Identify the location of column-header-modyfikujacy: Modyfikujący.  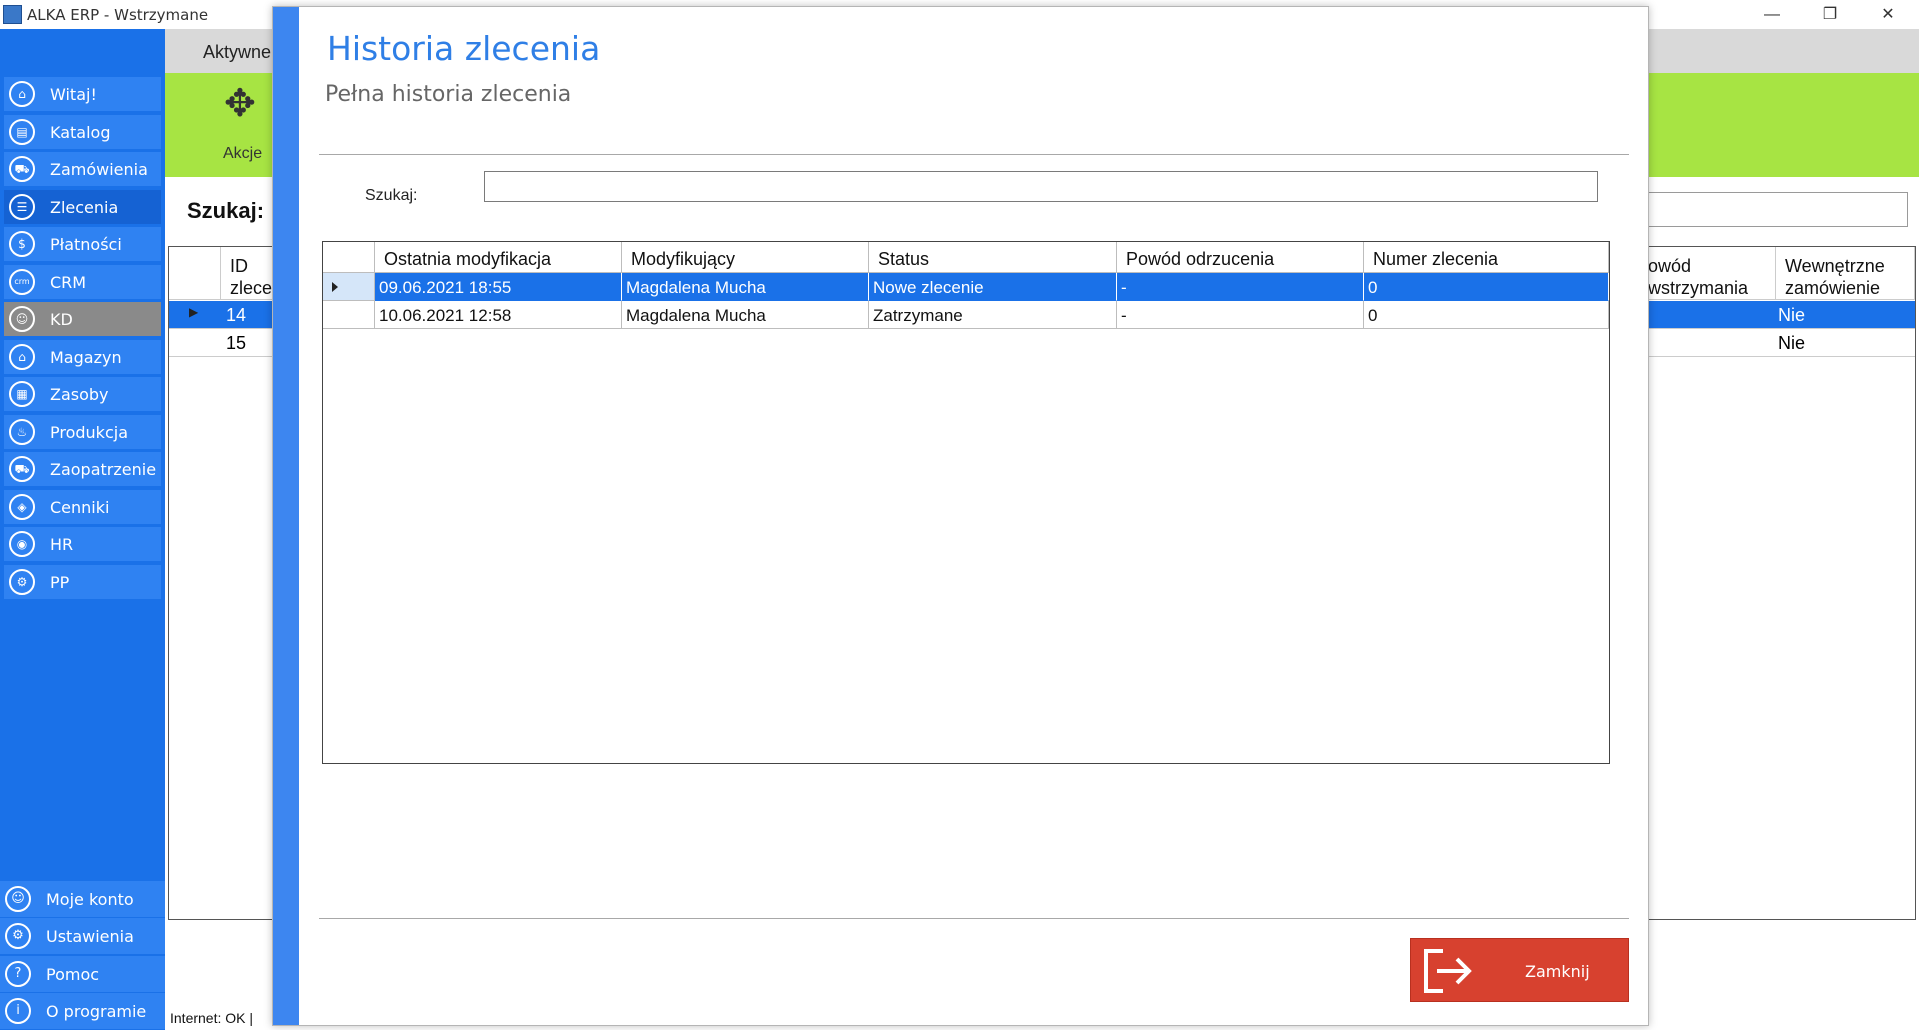
(745, 257).